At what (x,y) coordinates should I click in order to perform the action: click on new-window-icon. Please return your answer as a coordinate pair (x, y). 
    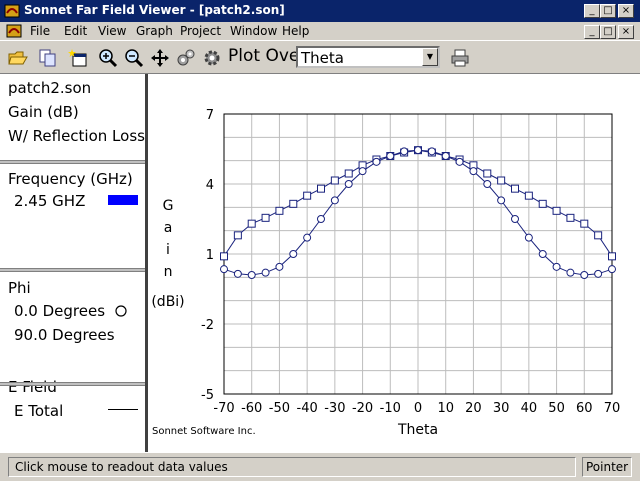
    Looking at the image, I should click on (78, 58).